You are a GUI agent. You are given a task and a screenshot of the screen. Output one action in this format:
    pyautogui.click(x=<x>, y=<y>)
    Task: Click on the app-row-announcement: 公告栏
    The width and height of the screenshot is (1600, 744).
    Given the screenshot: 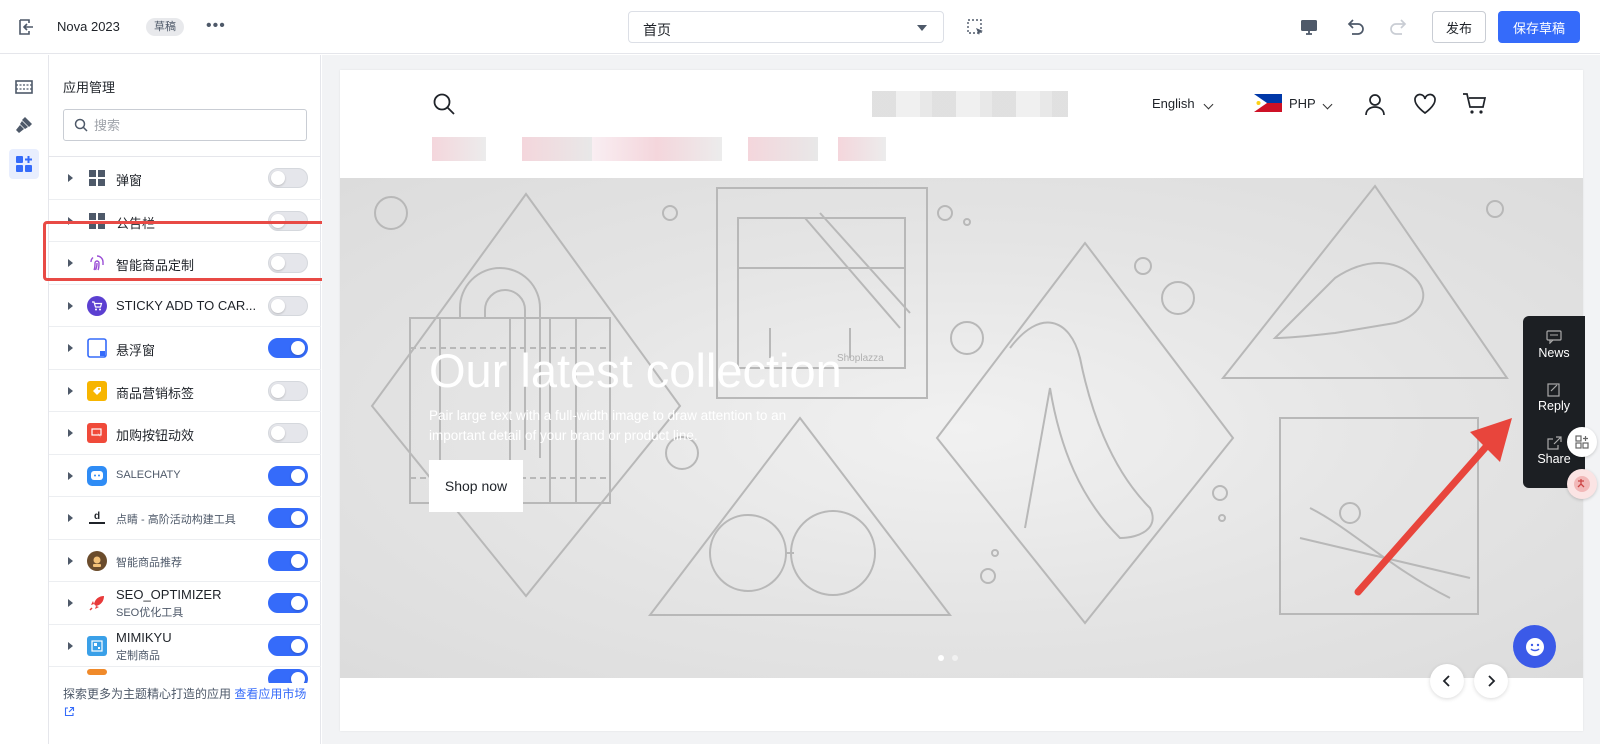 What is the action you would take?
    pyautogui.click(x=185, y=221)
    